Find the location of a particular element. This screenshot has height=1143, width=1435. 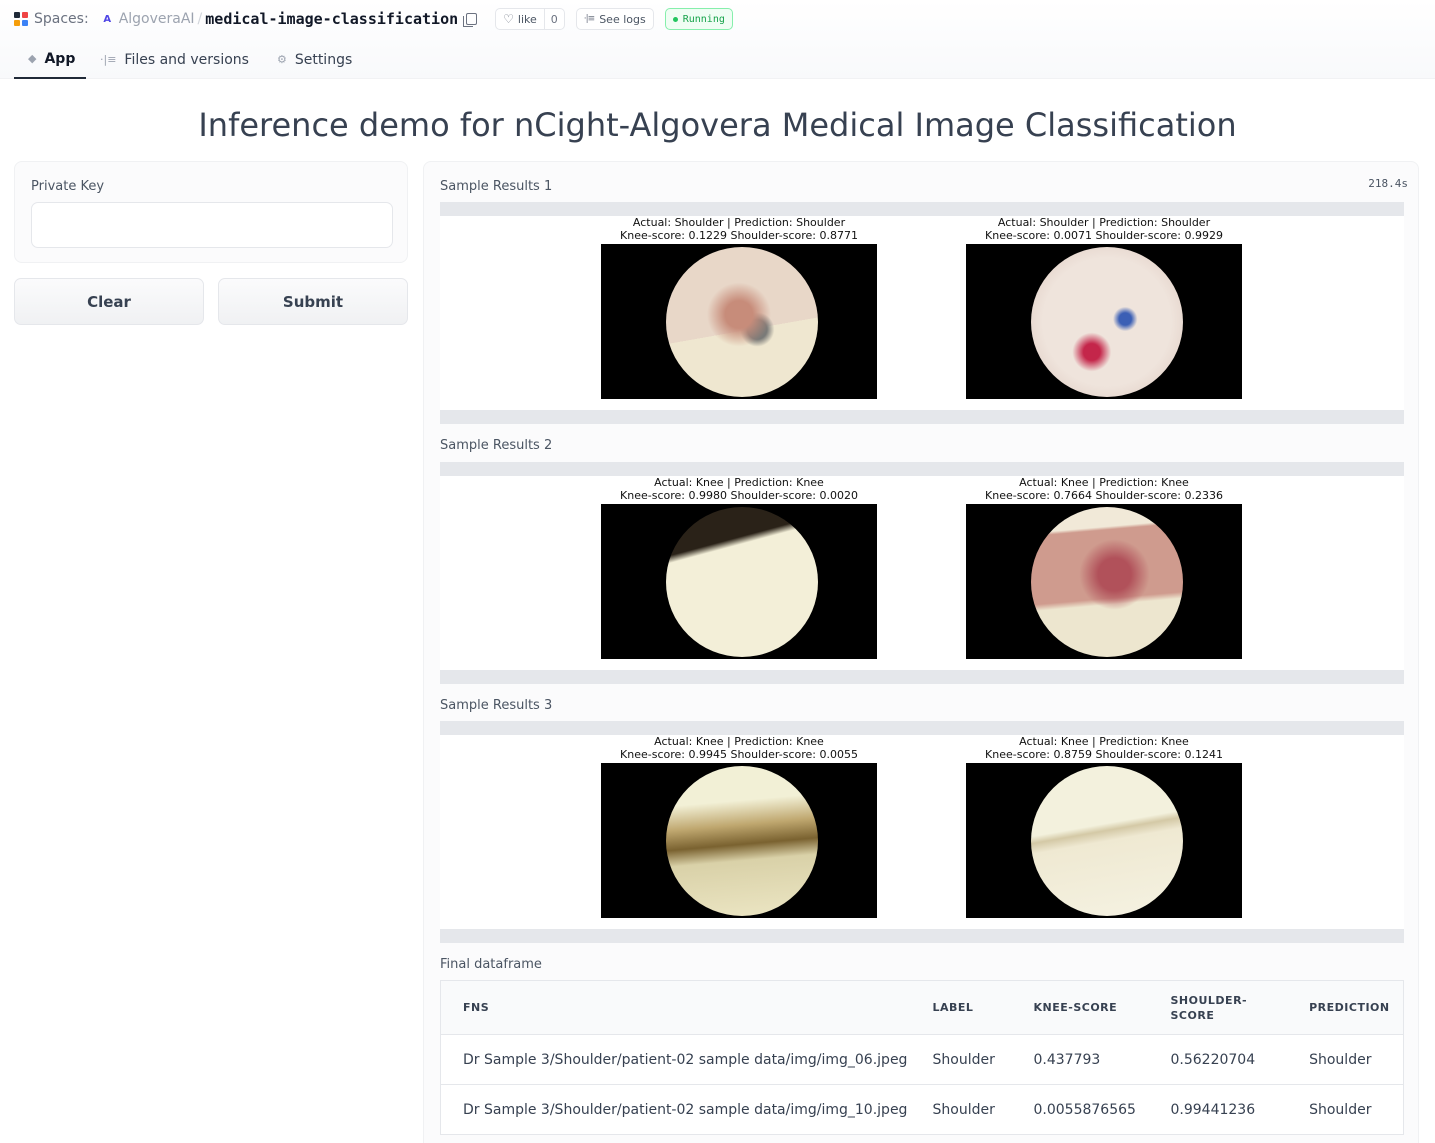

column-header-prediction: PREDICTION is located at coordinates (1345, 1007).